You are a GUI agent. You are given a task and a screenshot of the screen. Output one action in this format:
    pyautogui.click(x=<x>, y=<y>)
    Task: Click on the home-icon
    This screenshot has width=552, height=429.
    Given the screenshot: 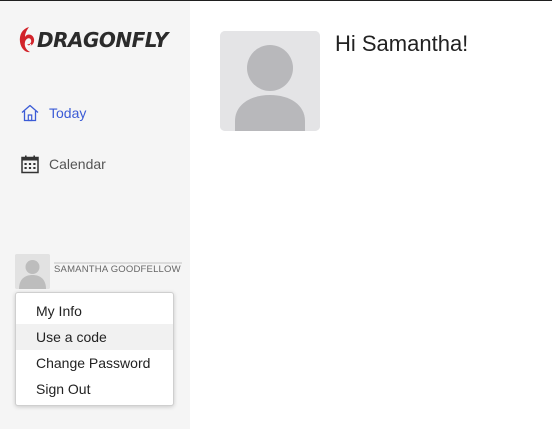 What is the action you would take?
    pyautogui.click(x=30, y=113)
    